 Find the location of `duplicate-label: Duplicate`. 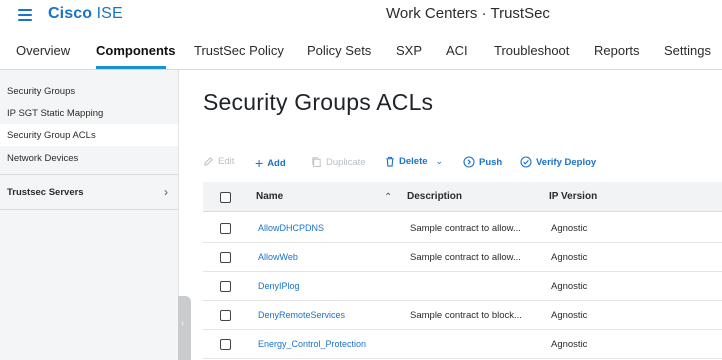

duplicate-label: Duplicate is located at coordinates (346, 162).